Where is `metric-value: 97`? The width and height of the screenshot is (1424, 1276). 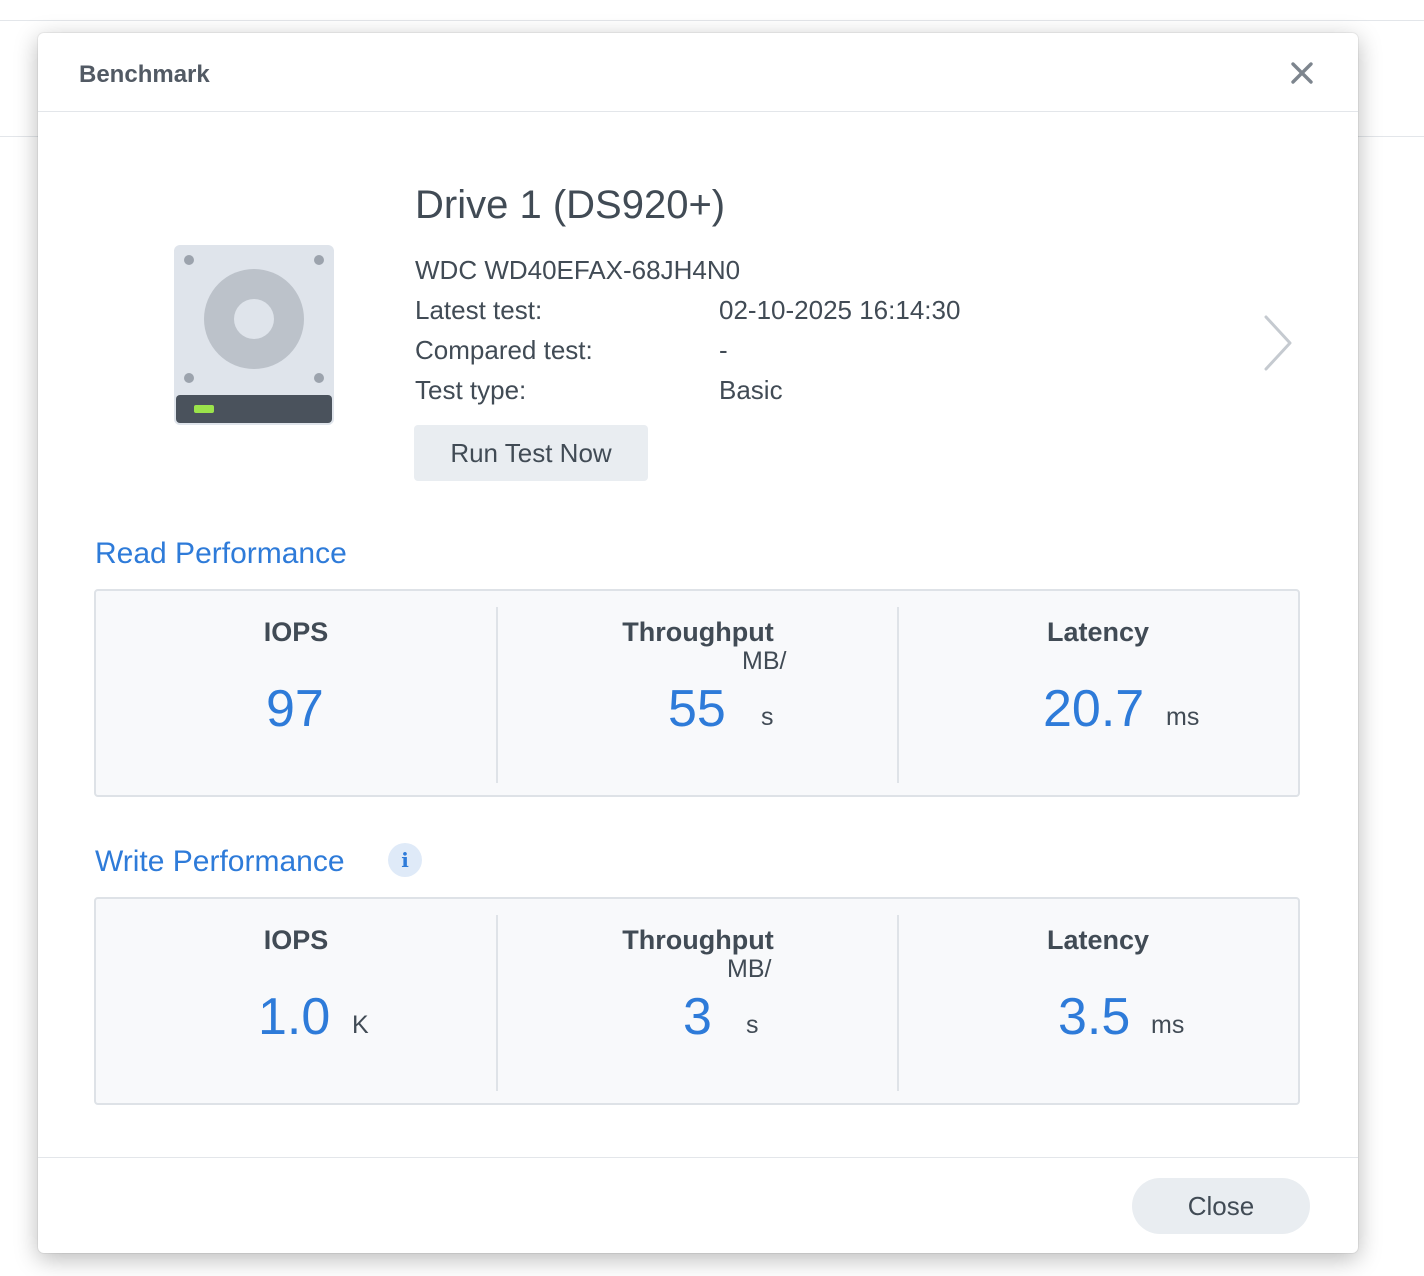 metric-value: 97 is located at coordinates (295, 709).